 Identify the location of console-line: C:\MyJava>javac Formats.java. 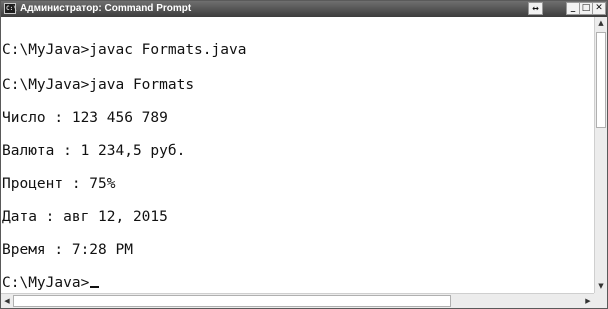
(124, 50).